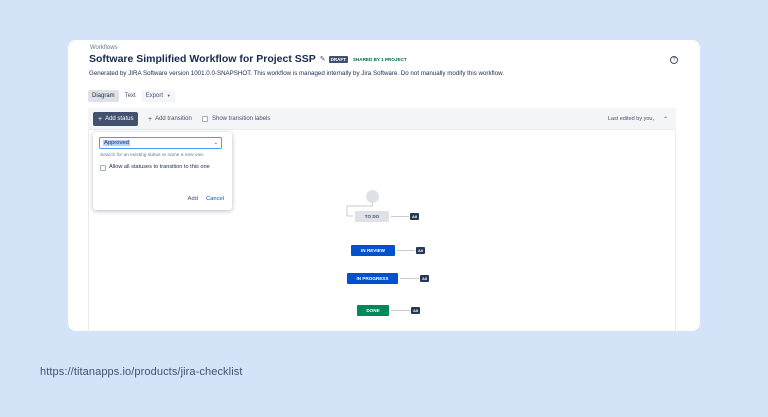  Describe the element at coordinates (372, 278) in the screenshot. I see `status-in-progress: IN PROGRESS` at that location.